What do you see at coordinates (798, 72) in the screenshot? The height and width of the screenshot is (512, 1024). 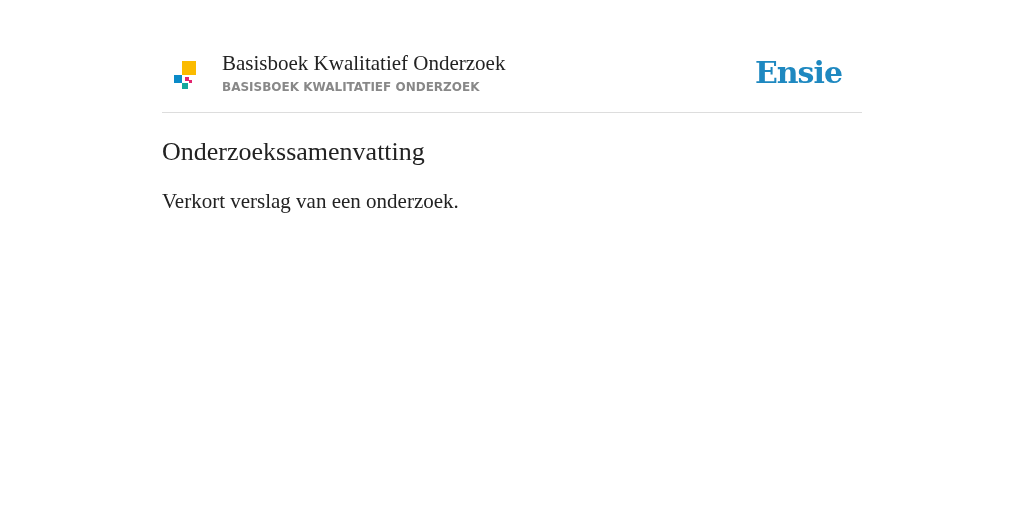 I see `brand-logo: Ensie` at bounding box center [798, 72].